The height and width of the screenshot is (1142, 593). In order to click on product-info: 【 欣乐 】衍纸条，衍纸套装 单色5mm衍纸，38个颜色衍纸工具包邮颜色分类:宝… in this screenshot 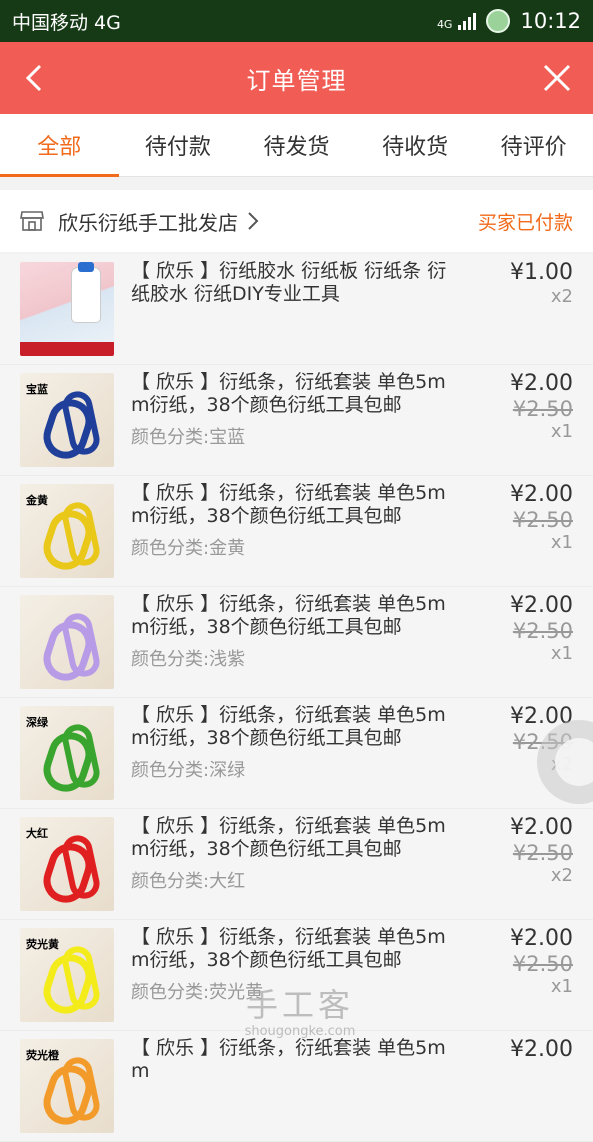, I will do `click(296, 410)`.